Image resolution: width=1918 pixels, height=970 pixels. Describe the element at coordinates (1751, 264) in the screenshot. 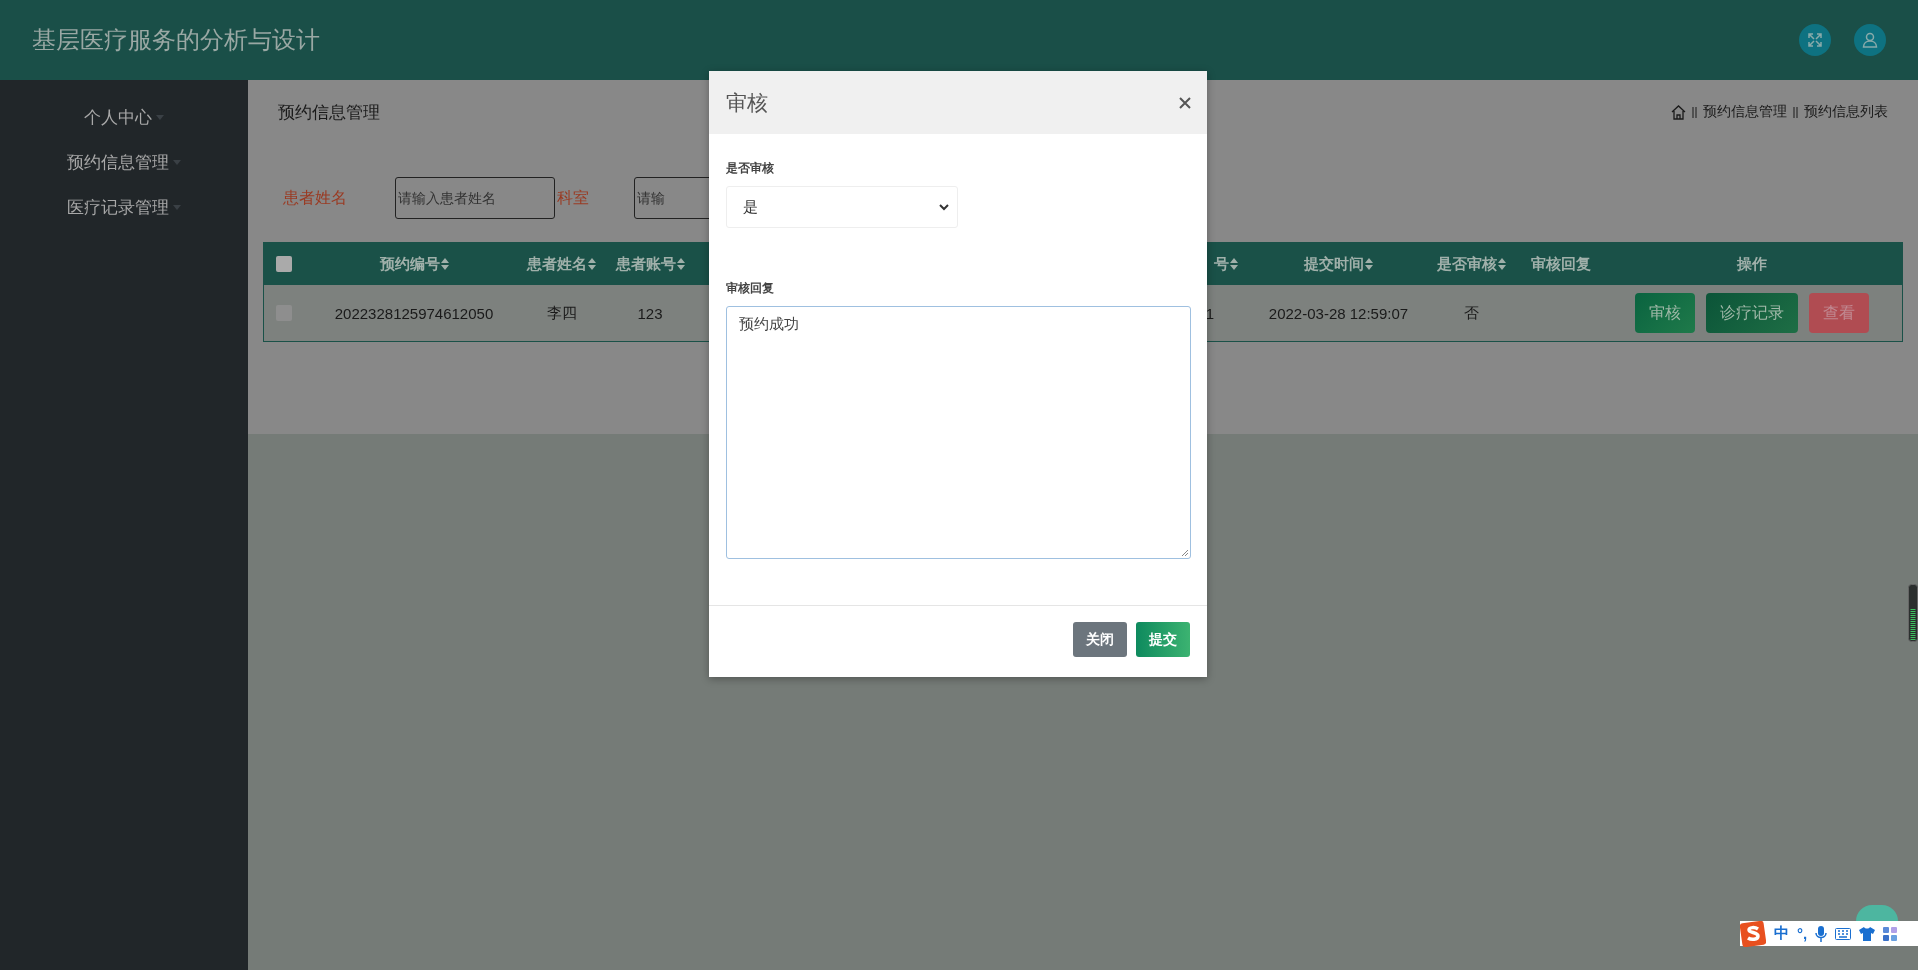

I see `column-header: 操作` at that location.